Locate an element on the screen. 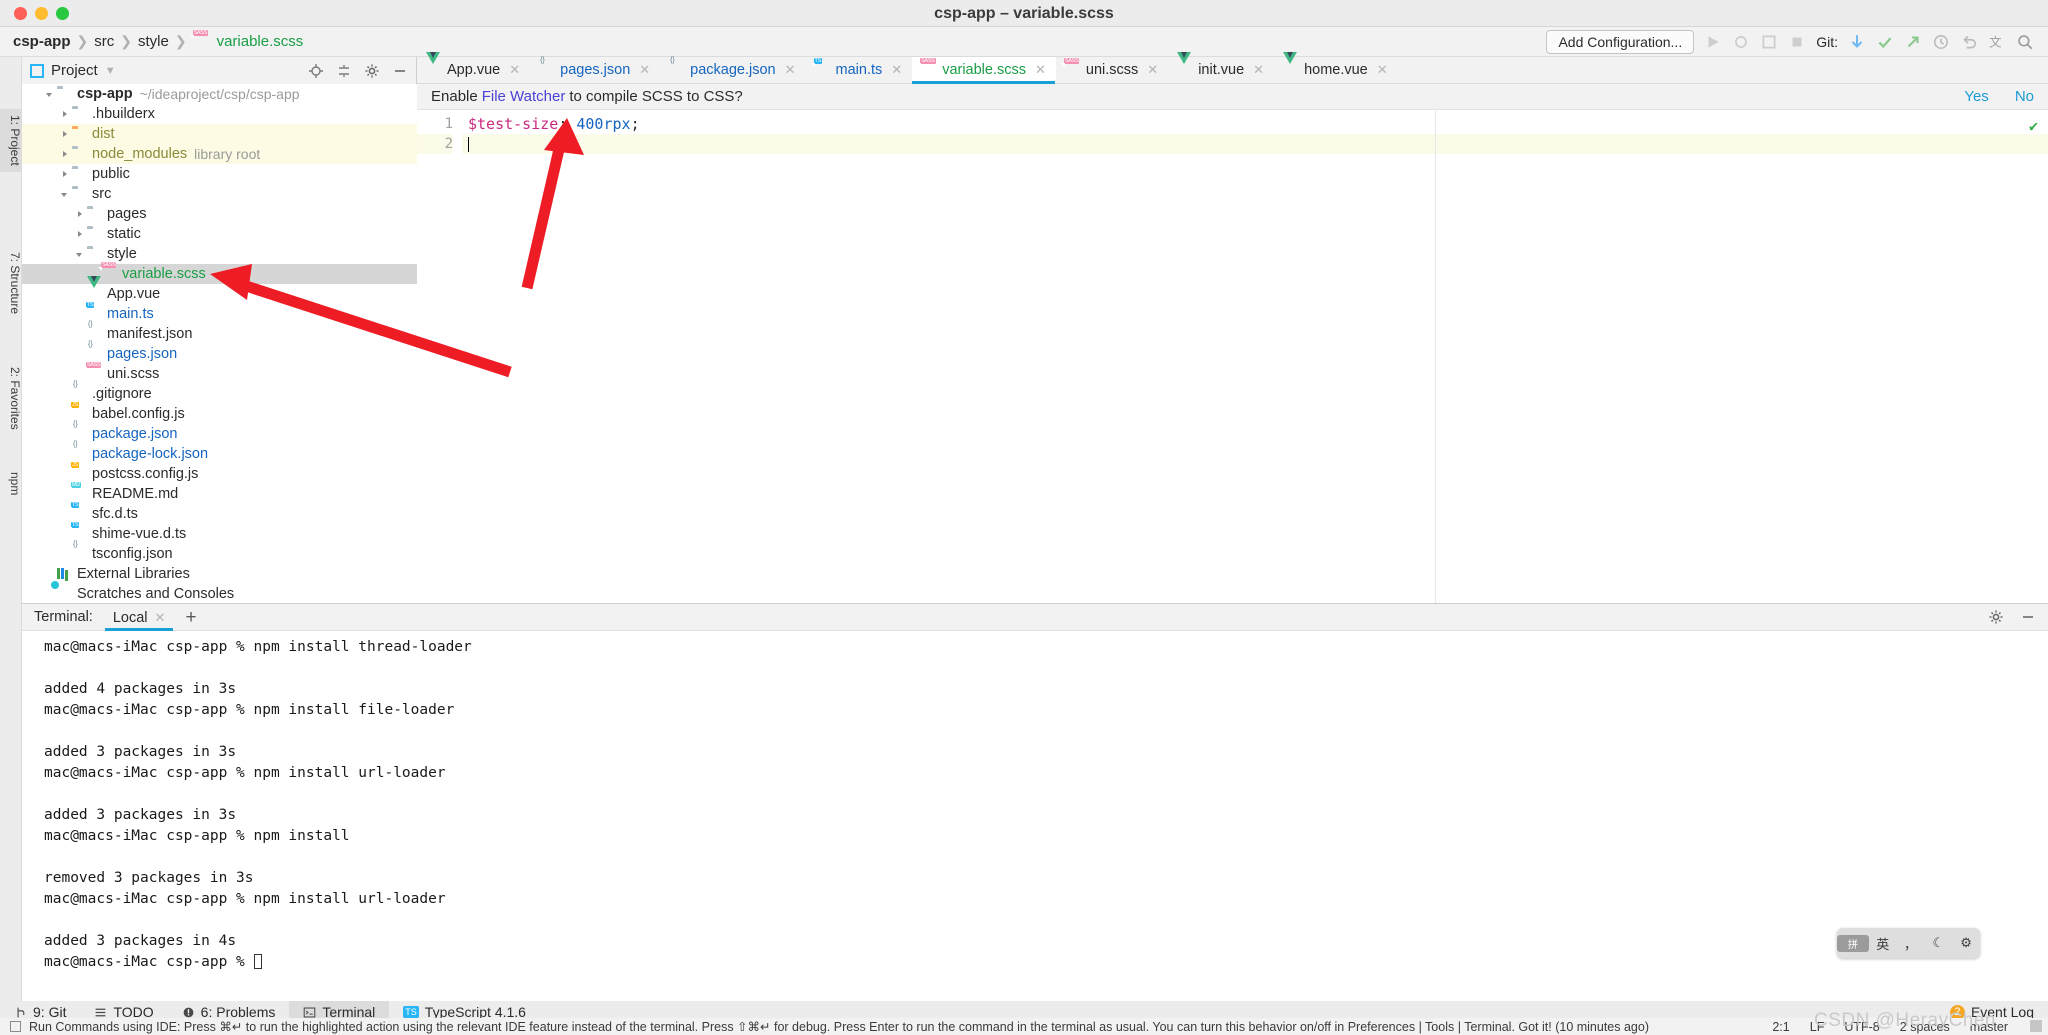  tree-node-sfc-d-ts: TS sfc.d.ts is located at coordinates (219, 513).